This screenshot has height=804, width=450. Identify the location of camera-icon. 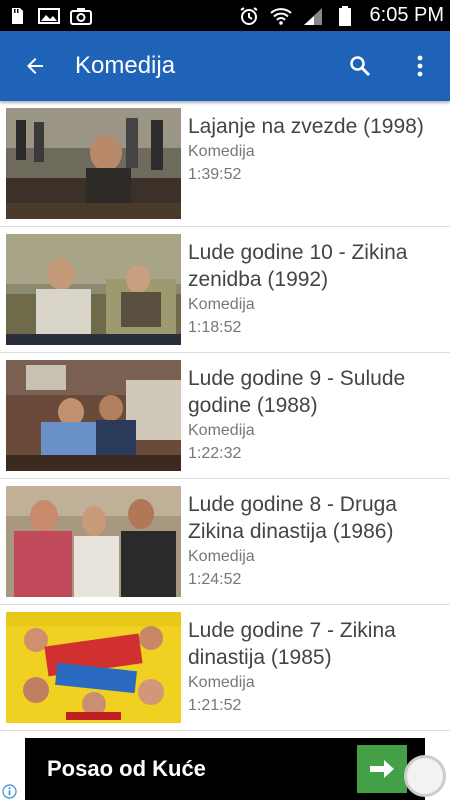
(81, 16).